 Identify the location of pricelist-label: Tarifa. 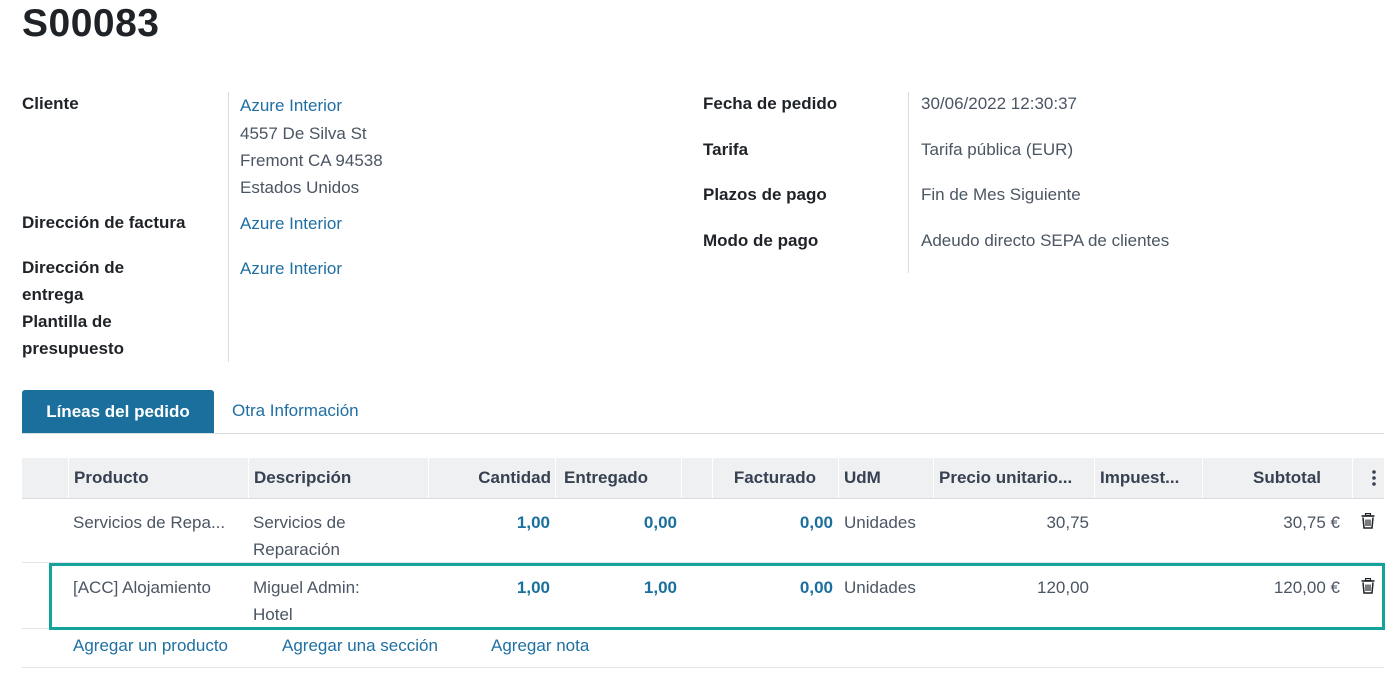
(726, 149).